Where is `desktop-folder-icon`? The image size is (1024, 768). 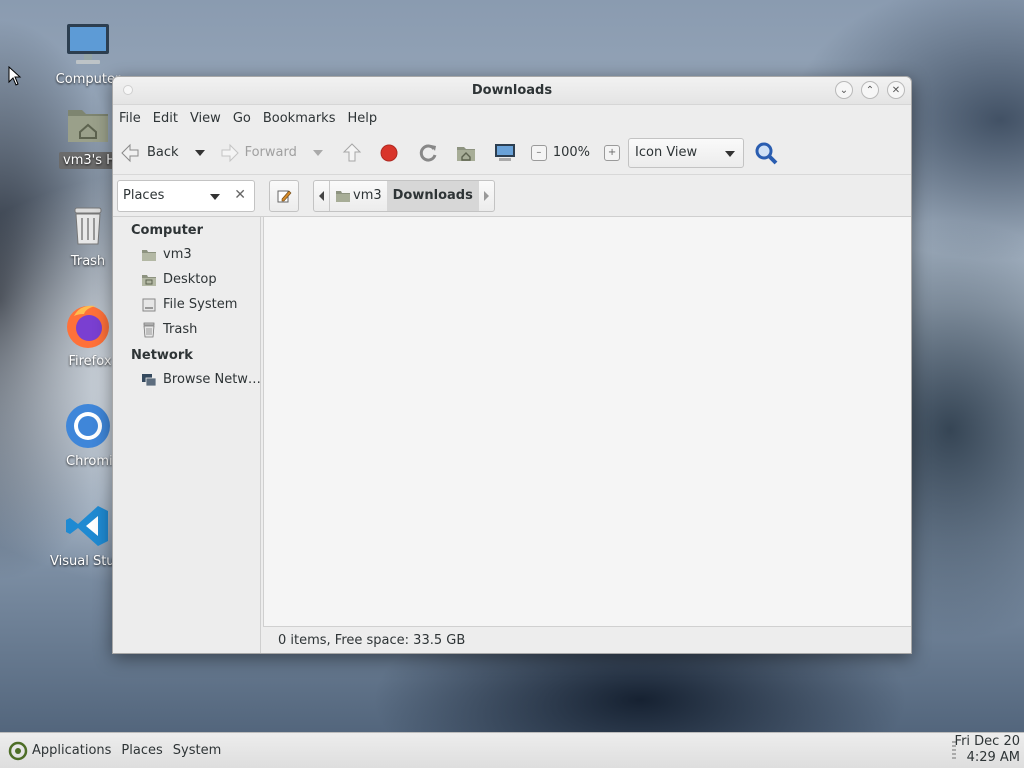
desktop-folder-icon is located at coordinates (149, 280).